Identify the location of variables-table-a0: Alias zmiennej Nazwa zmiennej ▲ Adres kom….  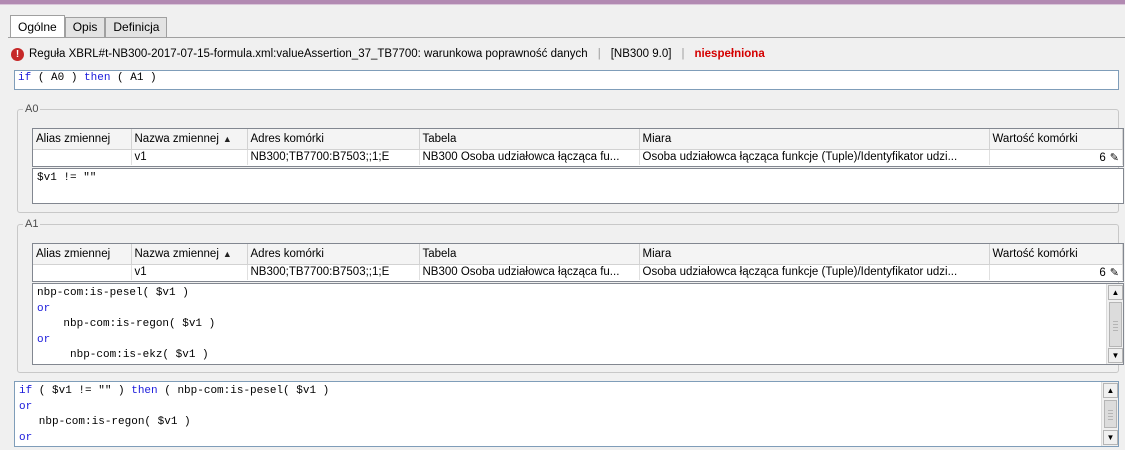
(578, 147).